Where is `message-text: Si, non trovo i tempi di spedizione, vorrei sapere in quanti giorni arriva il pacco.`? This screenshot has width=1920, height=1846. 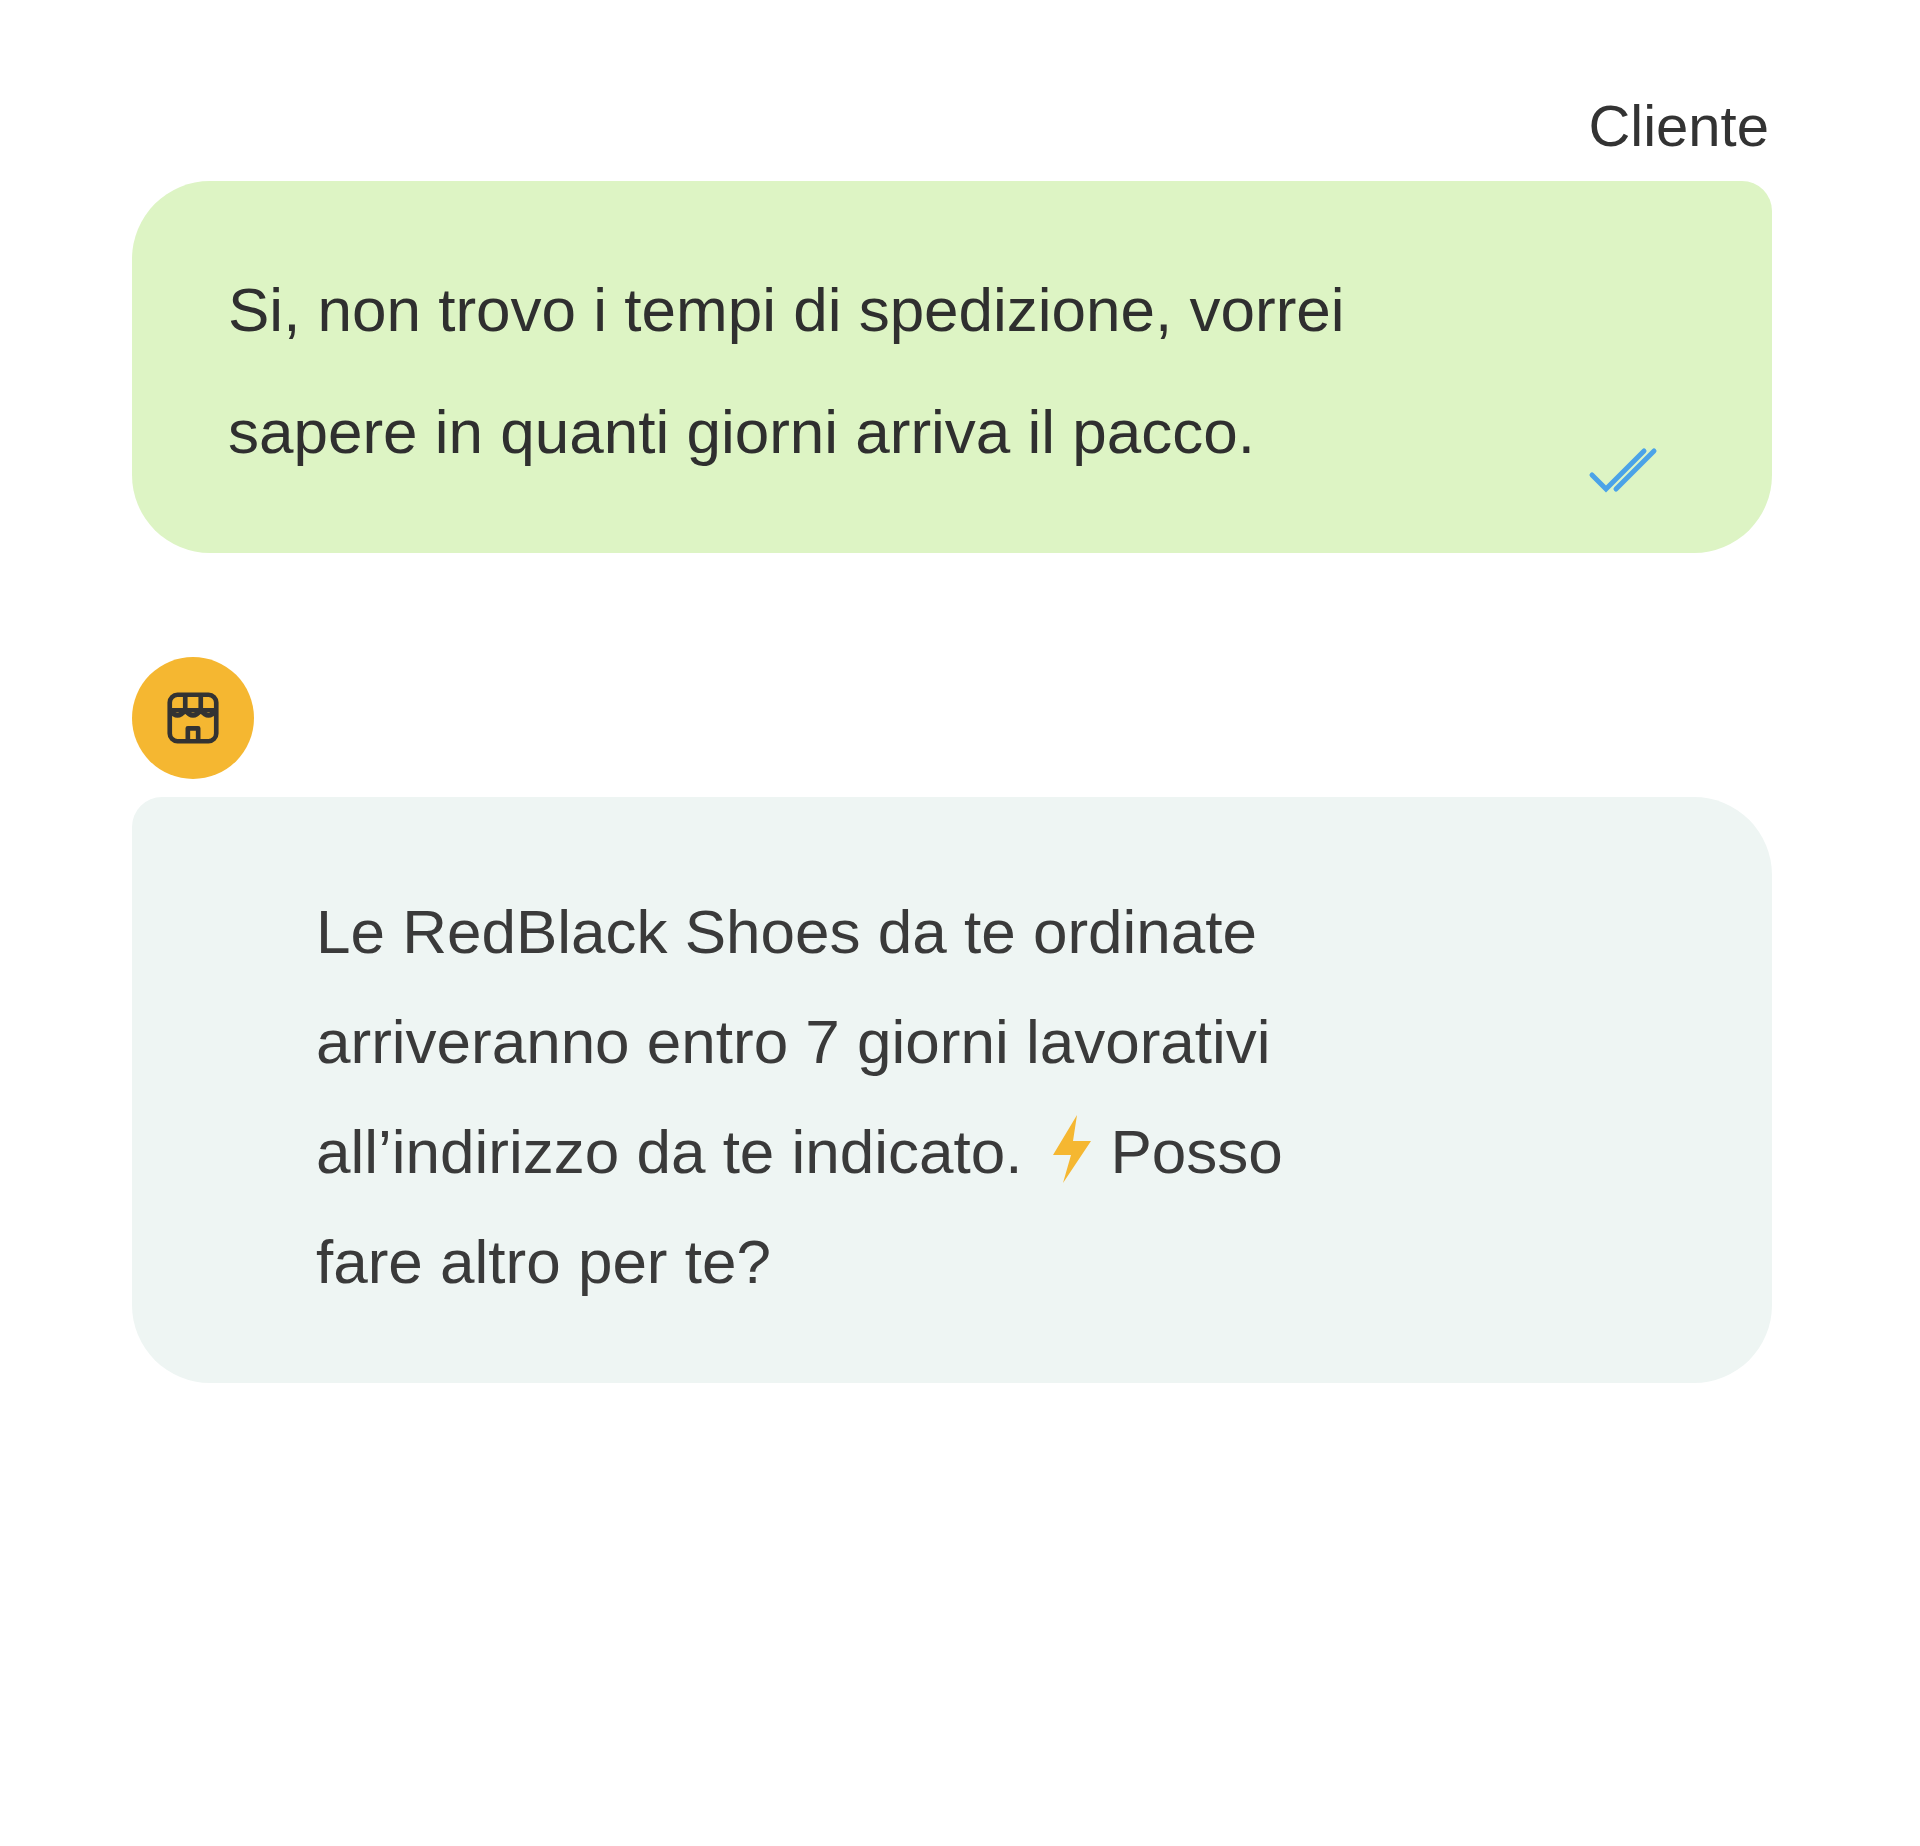 message-text: Si, non trovo i tempi di spedizione, vorrei sapere in quanti giorni arriva il pacco. is located at coordinates (787, 371).